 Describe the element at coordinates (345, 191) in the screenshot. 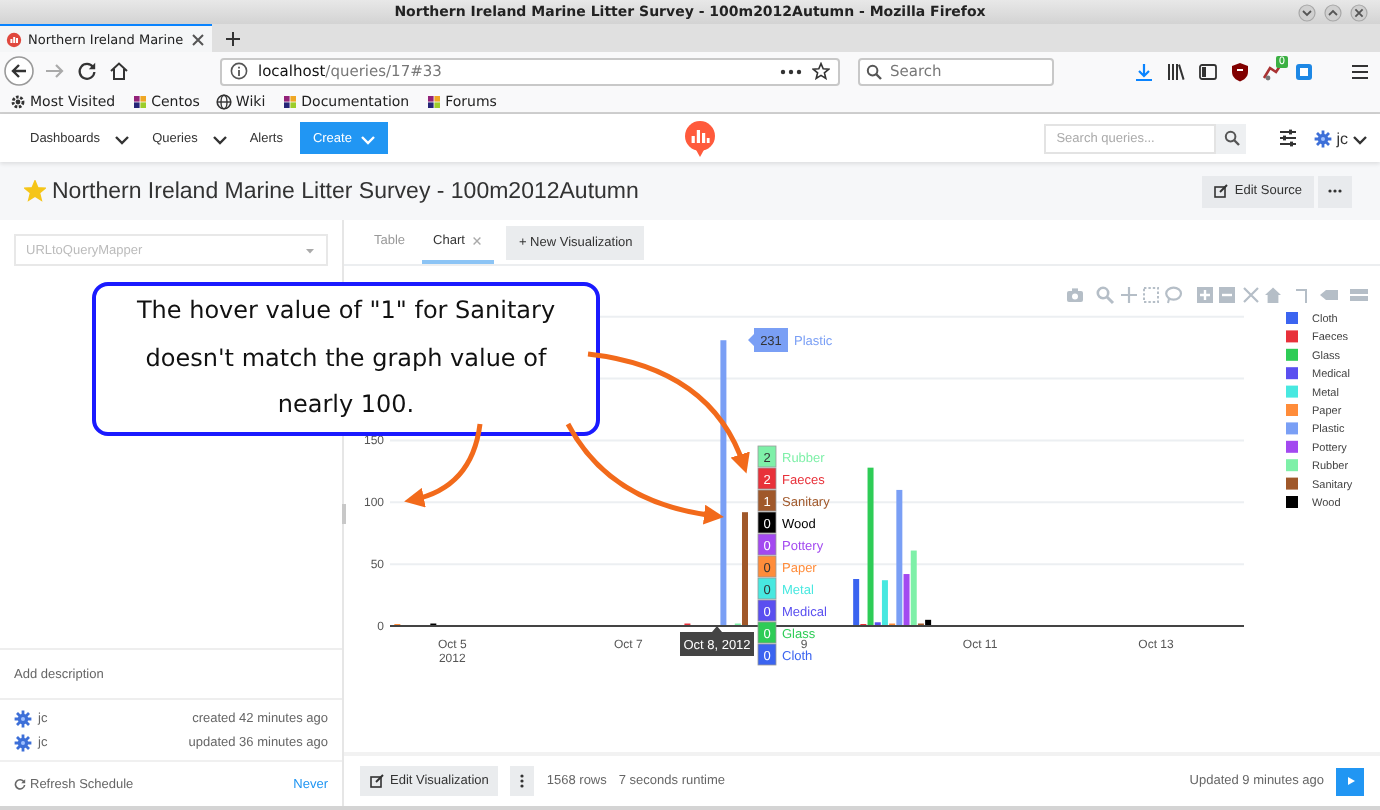

I see `query-title: Northern Ireland Marine Litter Survey - 100m2012Autumn` at that location.